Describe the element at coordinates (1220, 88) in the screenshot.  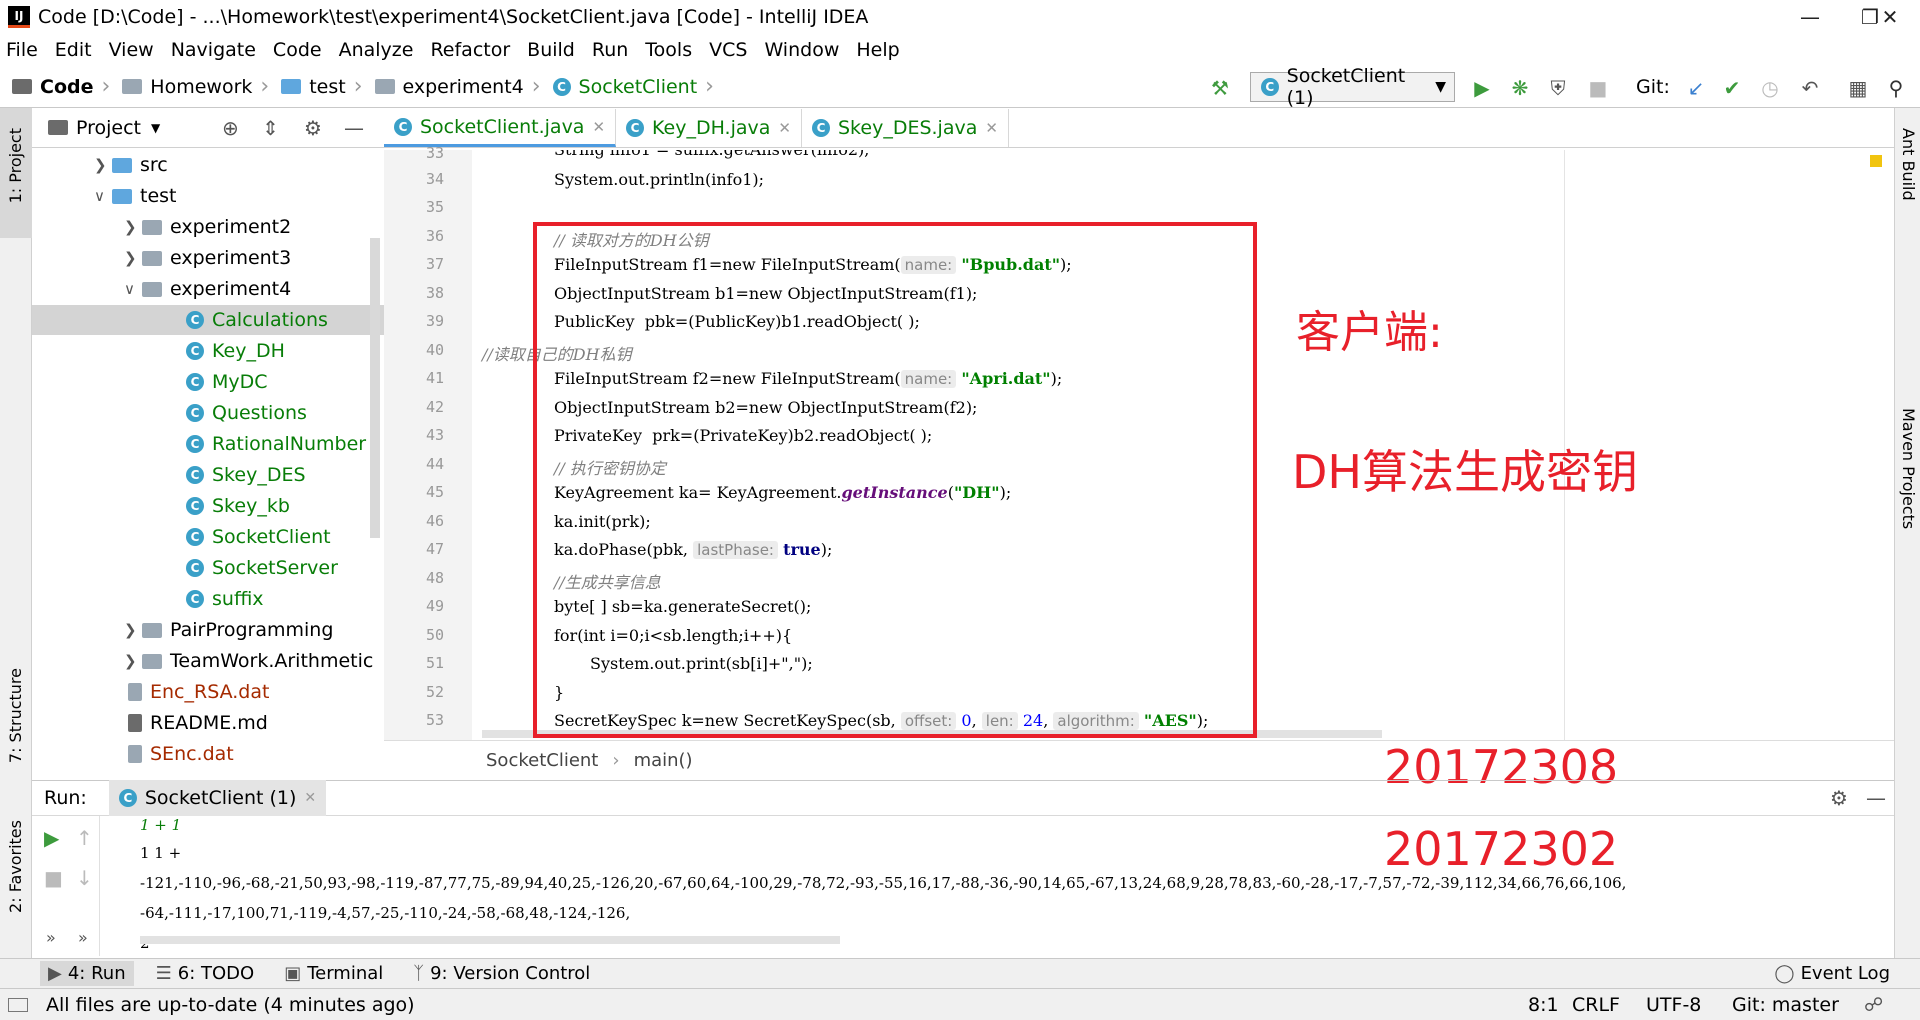
I see `build-hammer-icon: ⚒` at that location.